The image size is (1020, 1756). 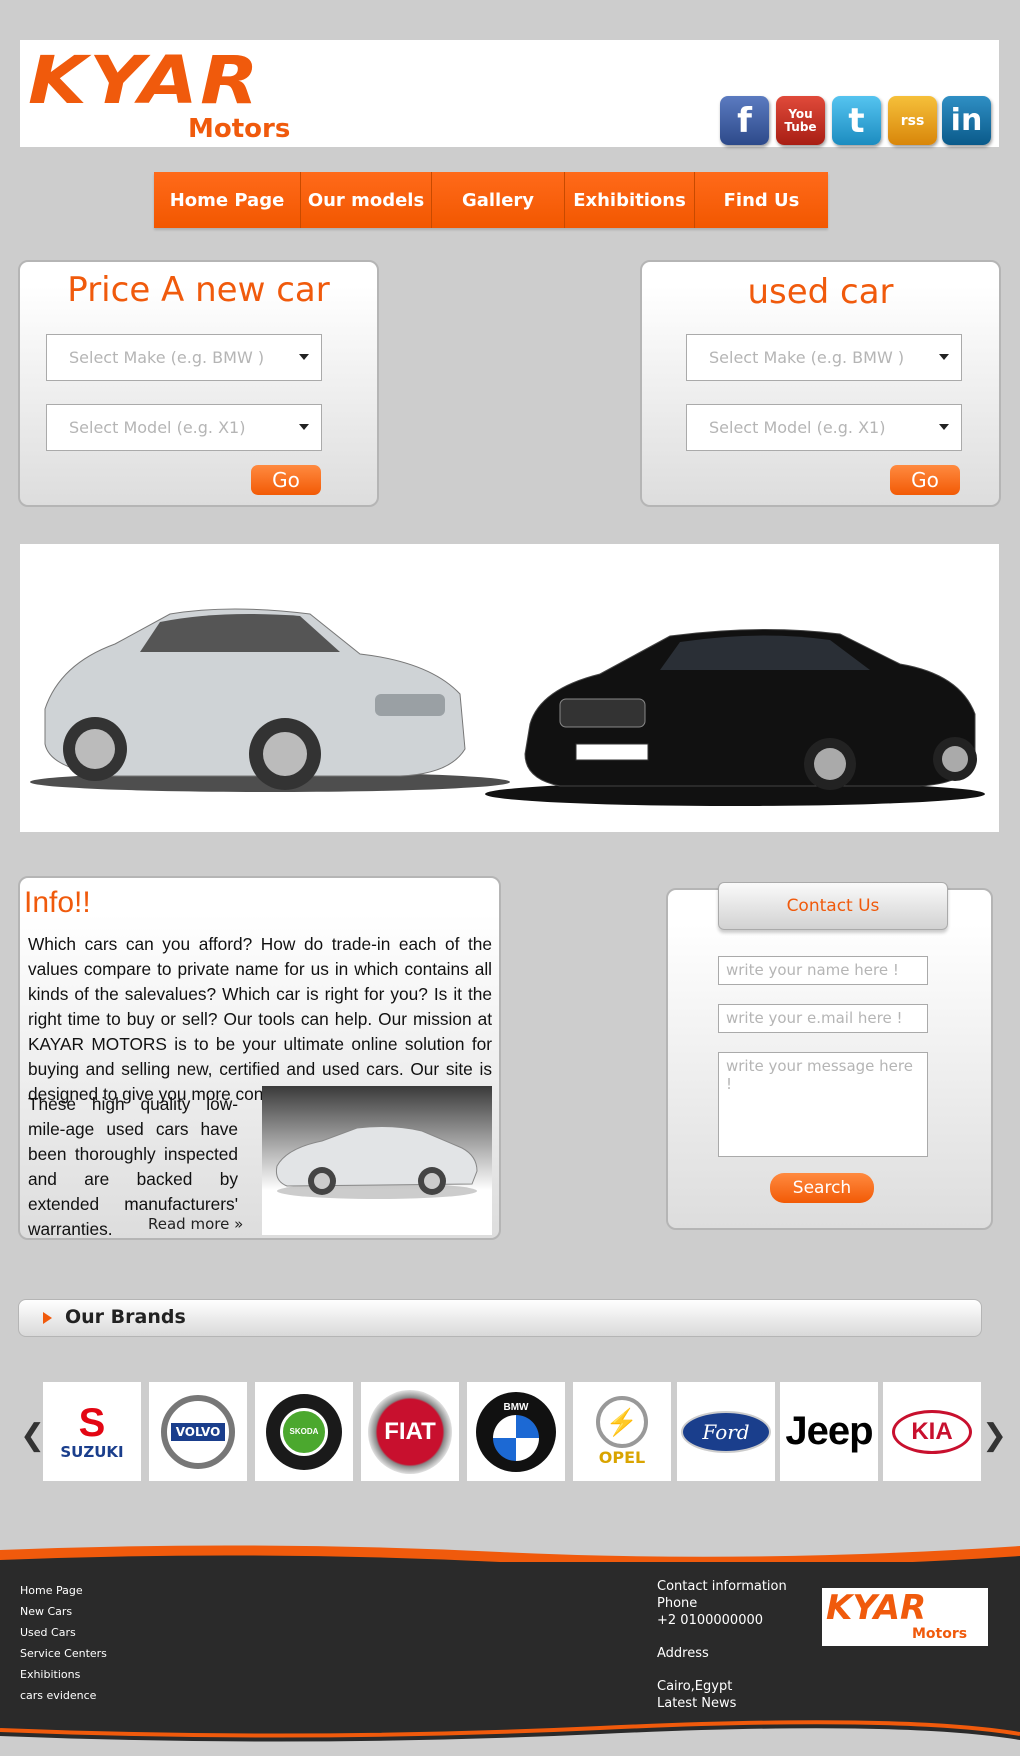 What do you see at coordinates (92, 1422) in the screenshot?
I see `suzuki-logo-icon: S` at bounding box center [92, 1422].